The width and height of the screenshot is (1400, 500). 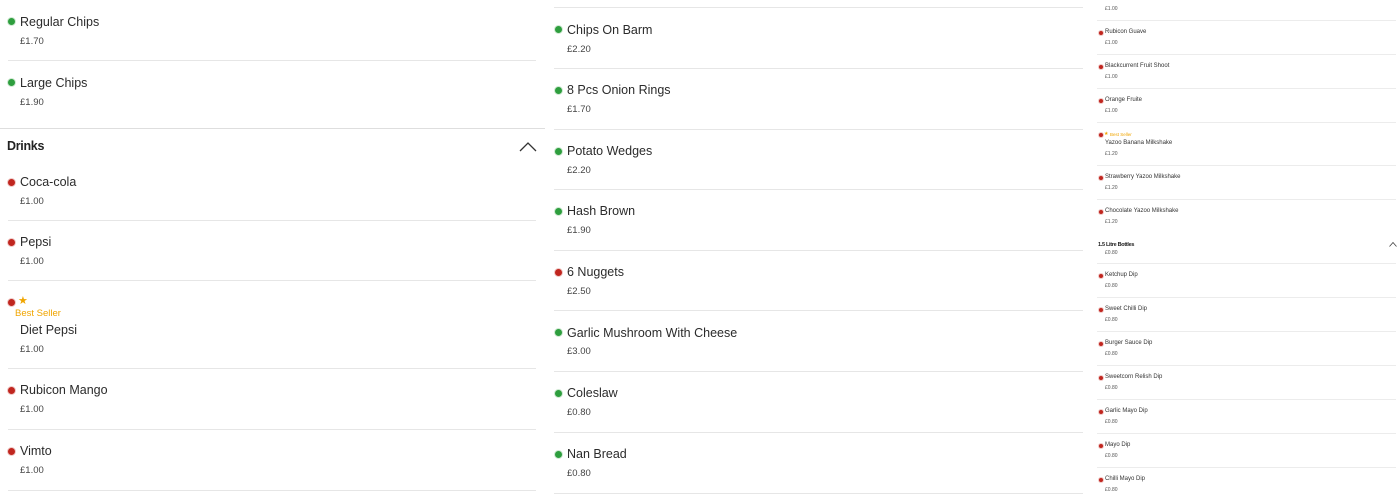 What do you see at coordinates (1246, 451) in the screenshot?
I see `menu-item: Mayo Dip £0.80` at bounding box center [1246, 451].